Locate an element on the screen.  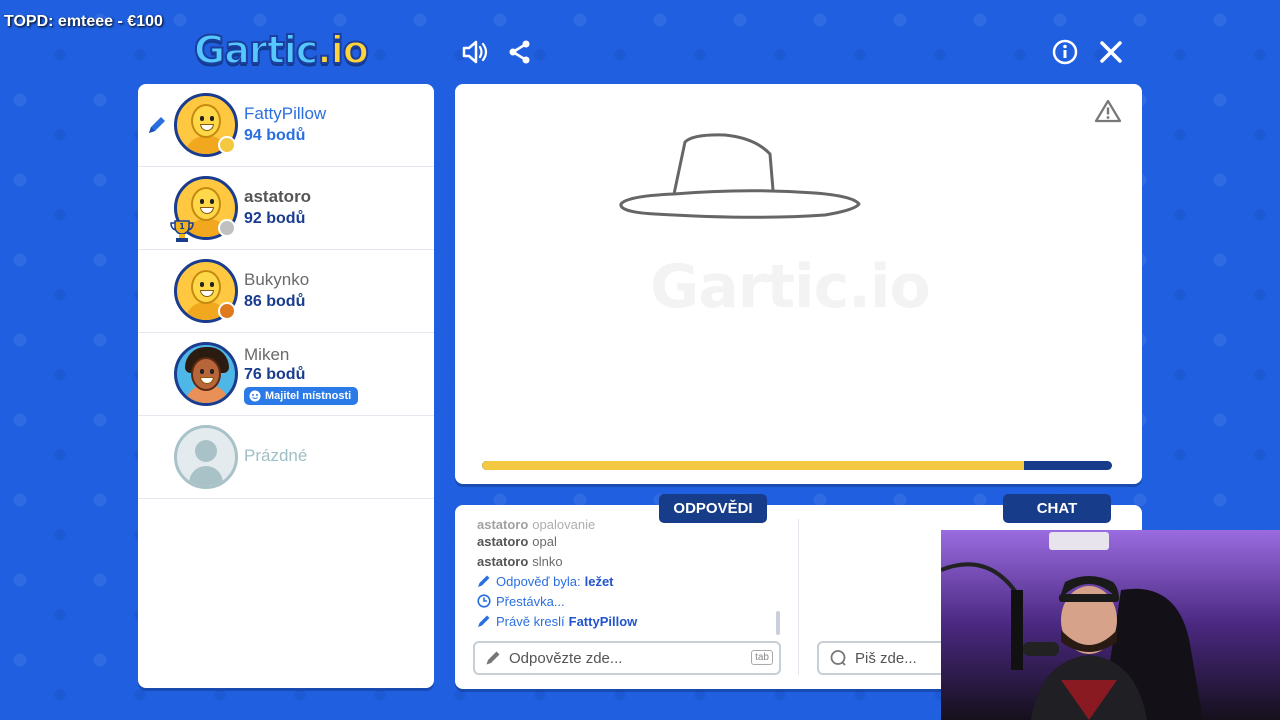
tab-answers: ODPOVĚDI is located at coordinates (713, 508).